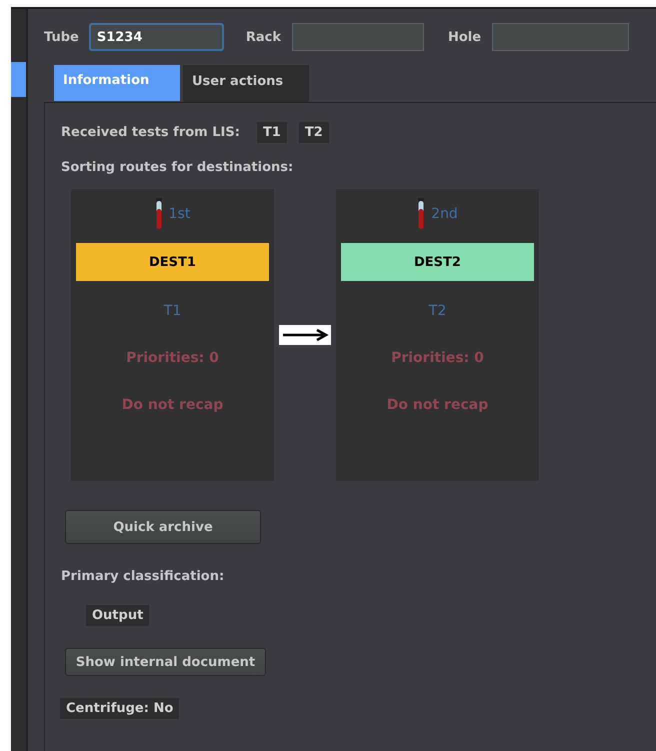  Describe the element at coordinates (61, 37) in the screenshot. I see `field-label: Tube` at that location.